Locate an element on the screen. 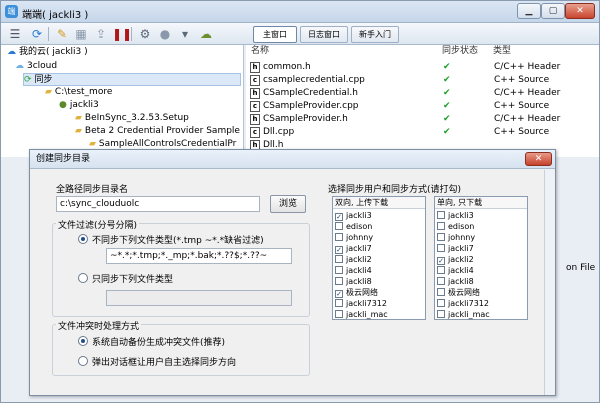  folder-icon: ▰ is located at coordinates (78, 118).